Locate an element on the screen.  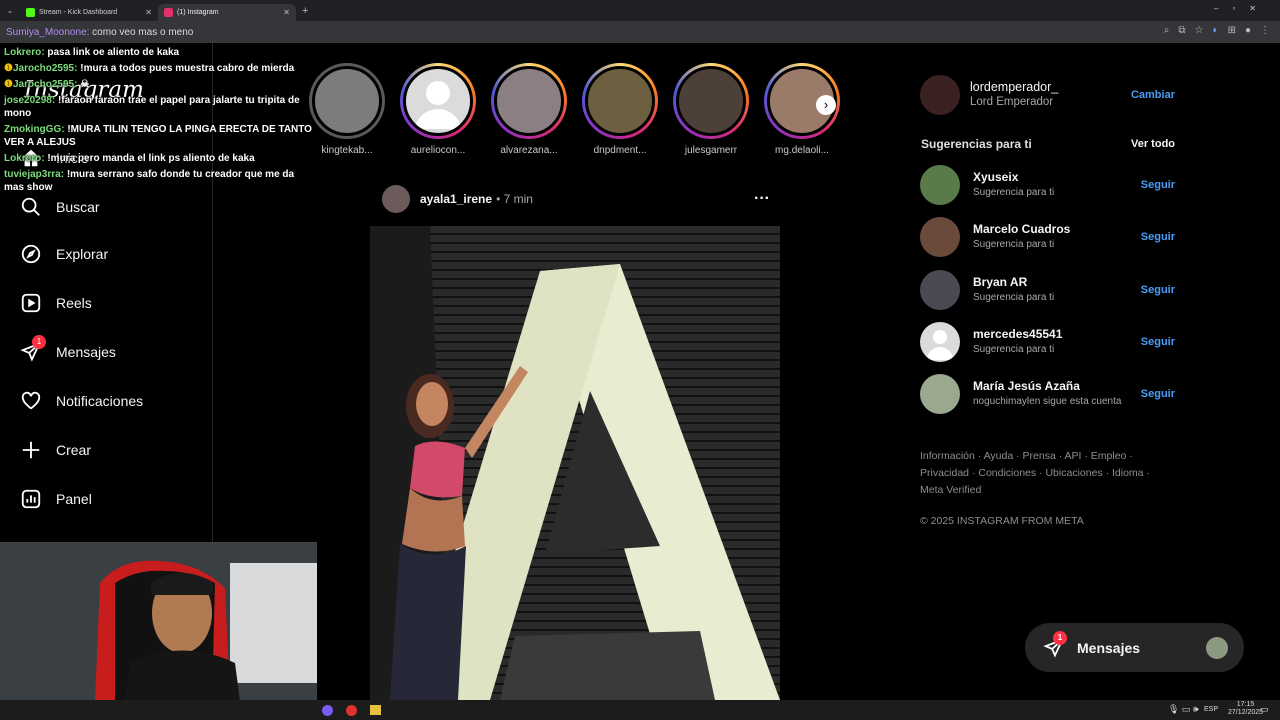
tab-kick-dashboard: Stream - Kick Dashboard ✕ is located at coordinates (89, 12).